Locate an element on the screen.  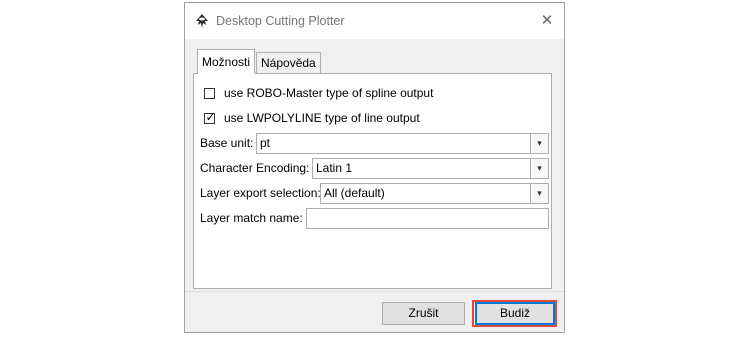
ok-button: Budiž is located at coordinates (515, 313).